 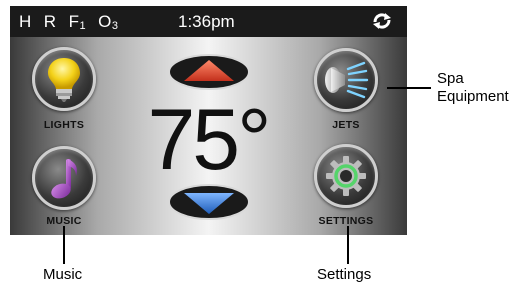 I want to click on music-button, so click(x=64, y=178).